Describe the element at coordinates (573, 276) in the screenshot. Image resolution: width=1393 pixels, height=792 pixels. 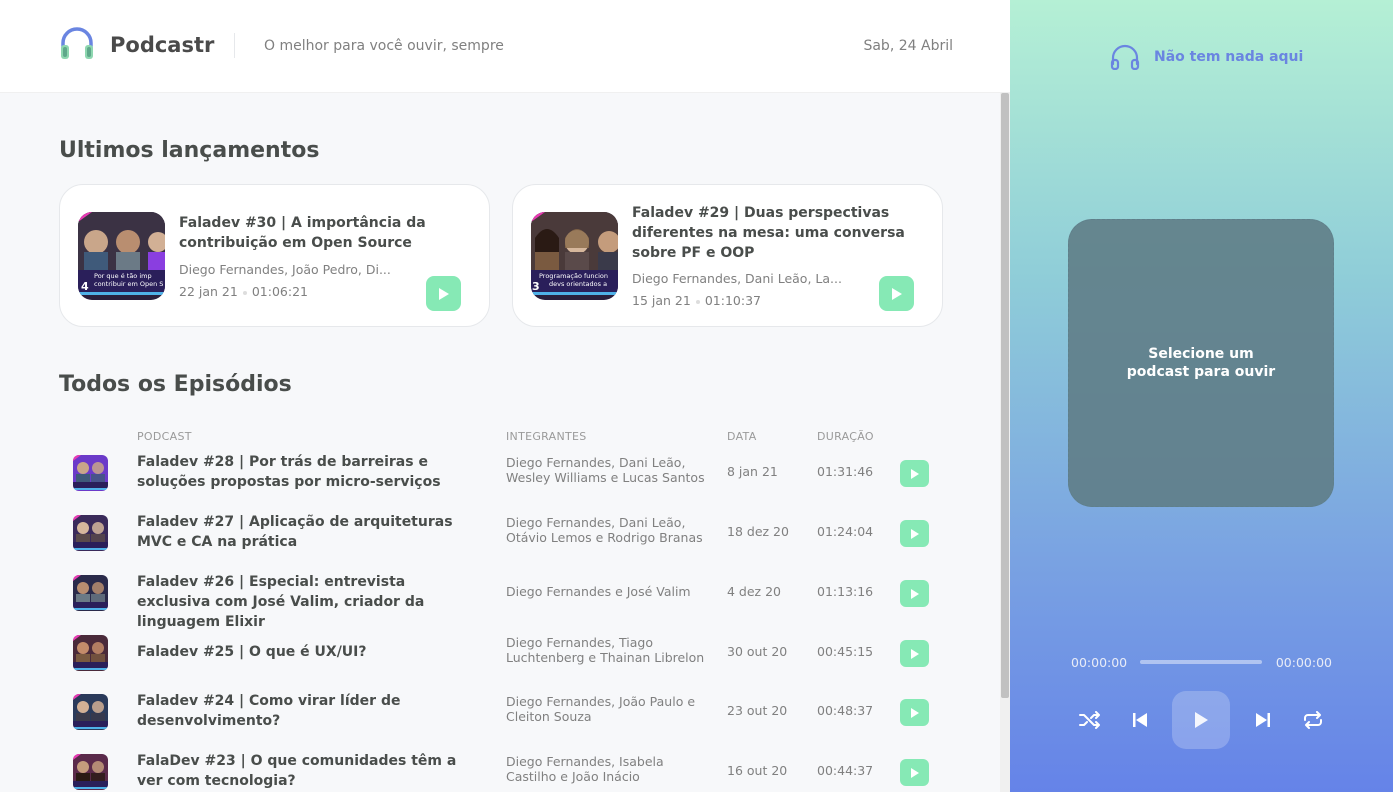
I see `svg-text: Programação funcion` at that location.